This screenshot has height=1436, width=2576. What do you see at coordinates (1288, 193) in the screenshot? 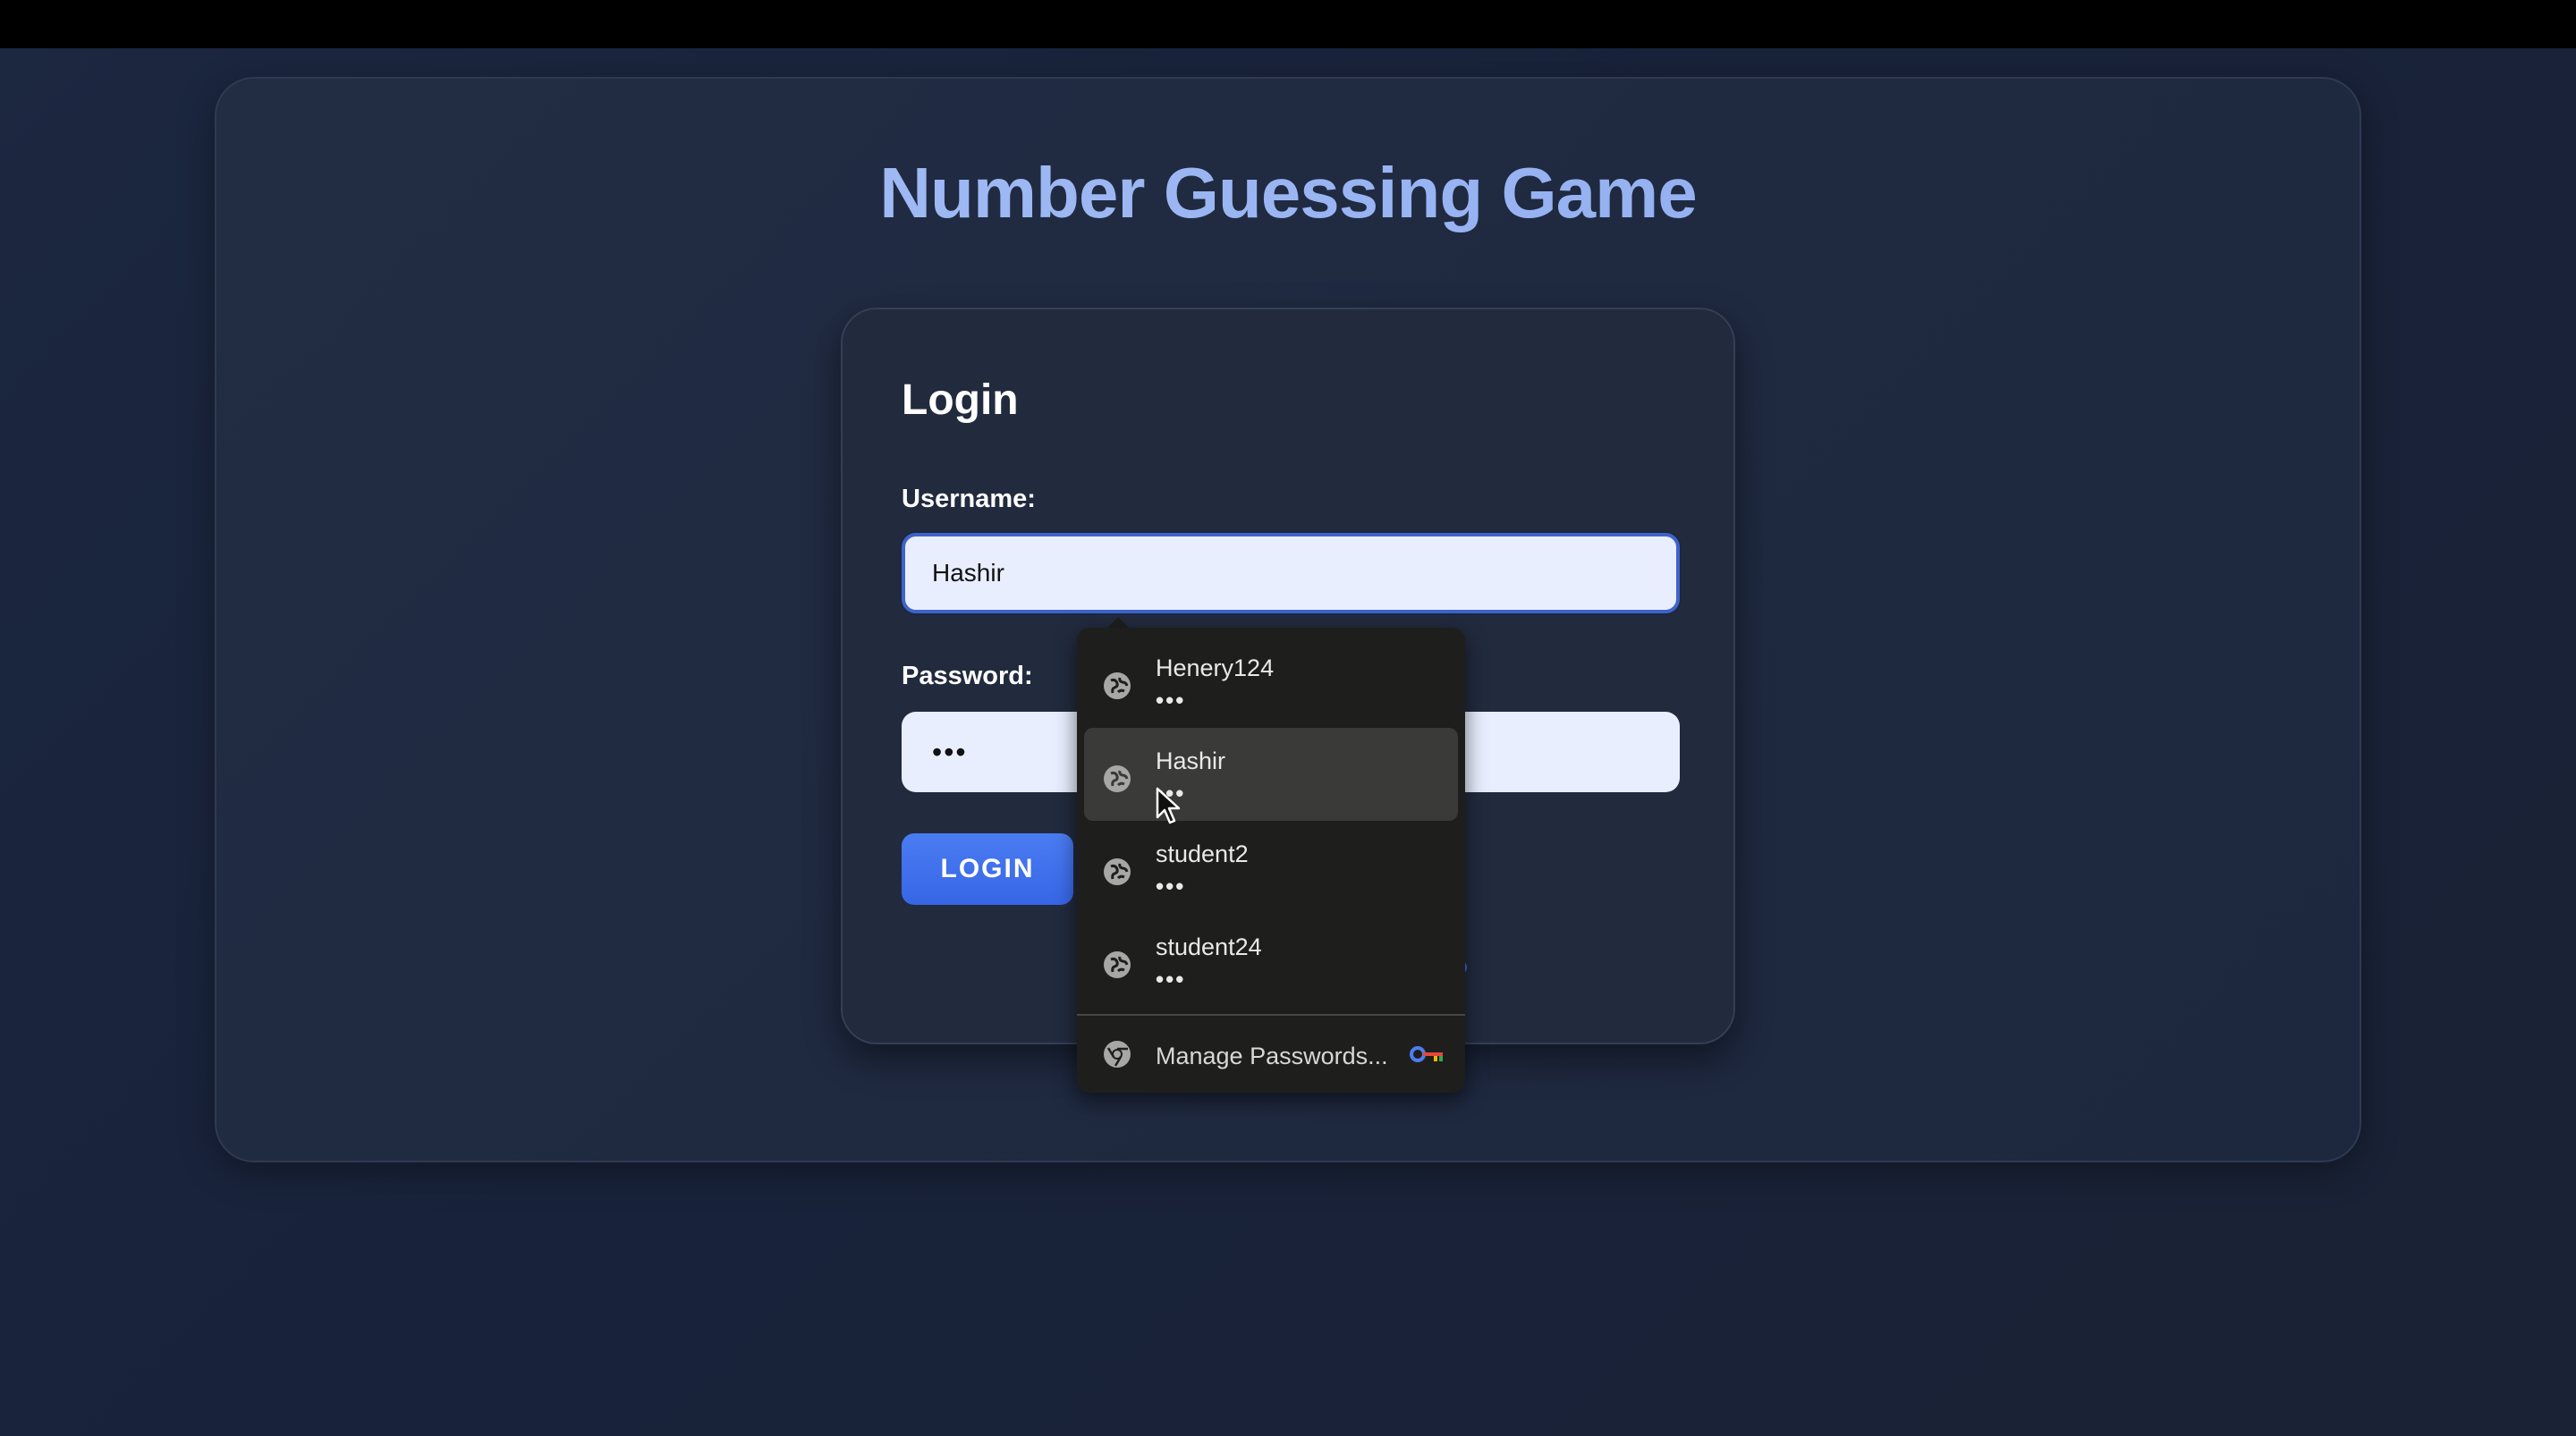
I see `page-title: Number Guessing Game` at bounding box center [1288, 193].